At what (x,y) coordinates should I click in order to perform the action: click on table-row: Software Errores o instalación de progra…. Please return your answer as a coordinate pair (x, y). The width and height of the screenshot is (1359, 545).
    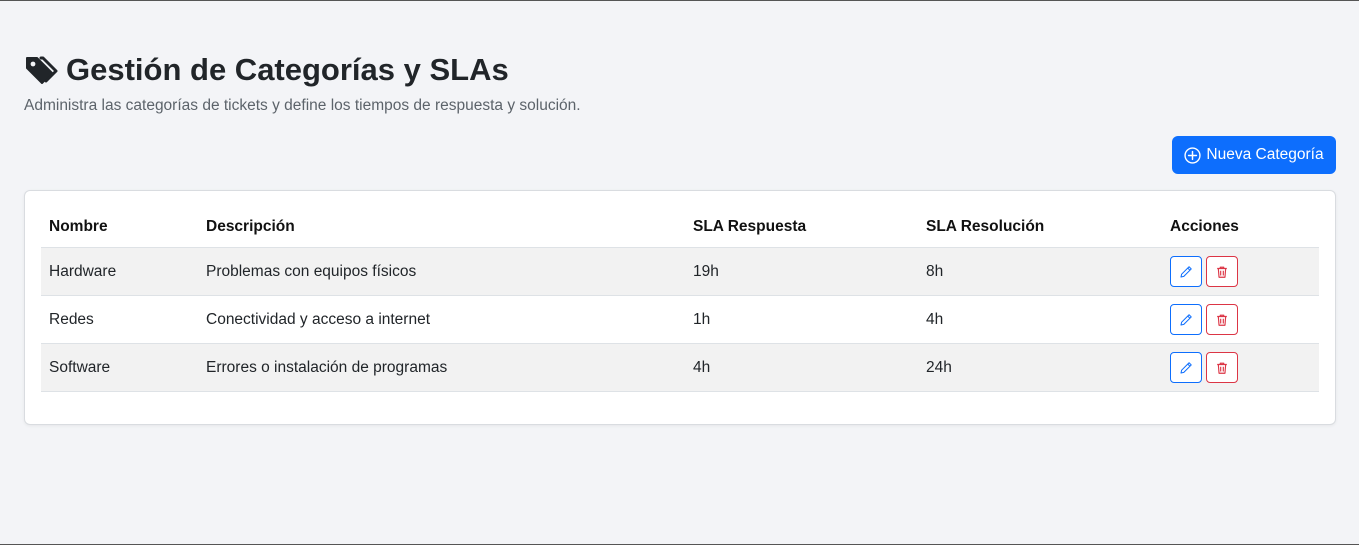
    Looking at the image, I should click on (680, 367).